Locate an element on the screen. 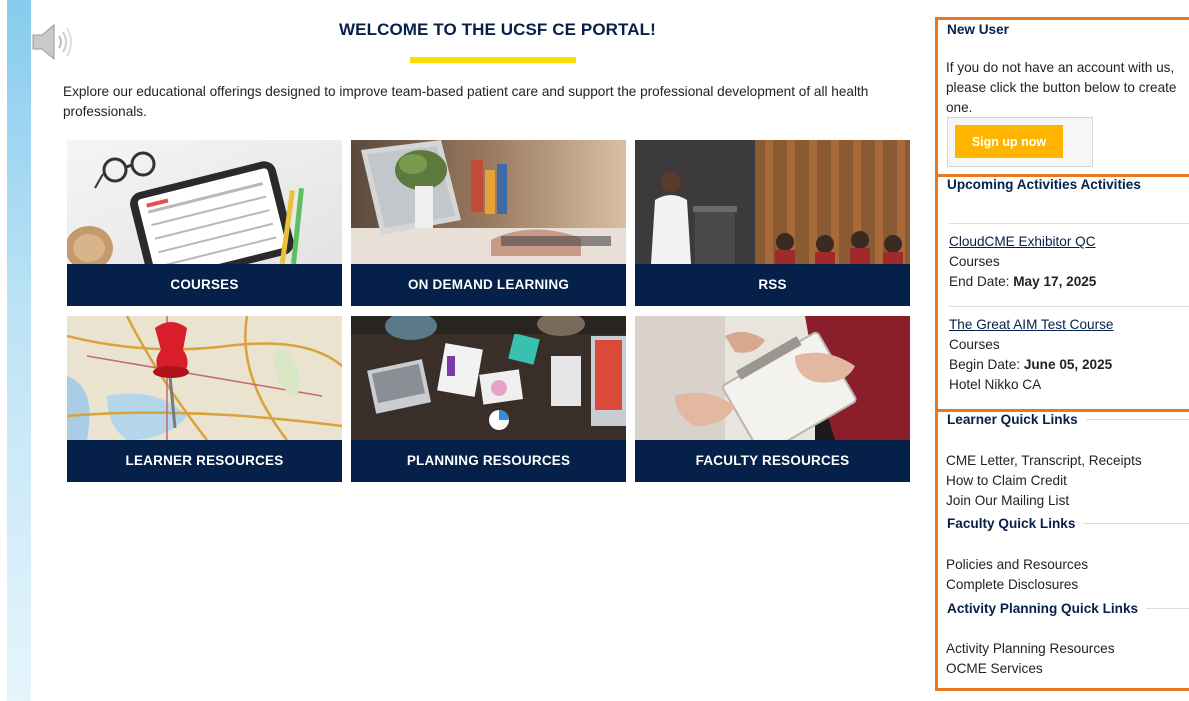 This screenshot has height=701, width=1189. clipboard-hands-image is located at coordinates (772, 378).